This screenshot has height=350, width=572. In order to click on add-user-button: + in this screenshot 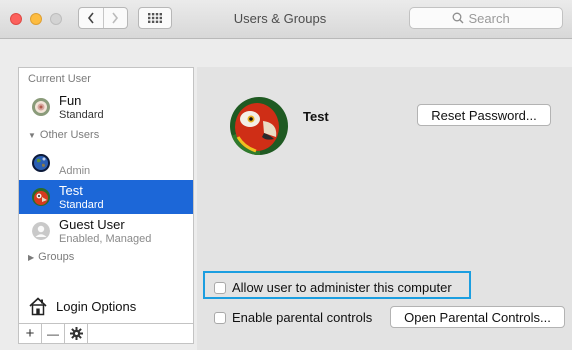, I will do `click(30, 333)`.